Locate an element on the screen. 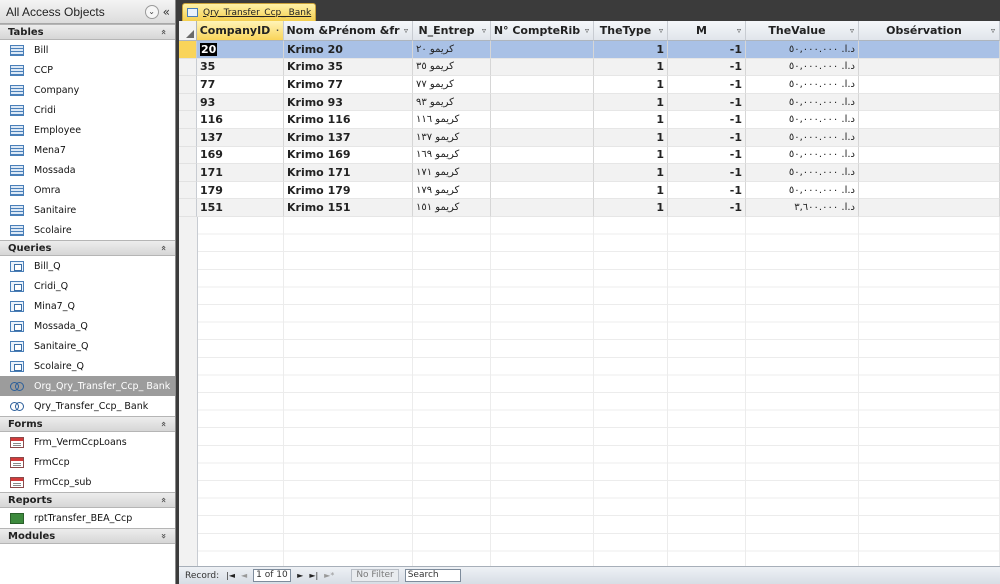 This screenshot has width=1000, height=584. cell-n-entrep: كريمو ١٧١ is located at coordinates (452, 173).